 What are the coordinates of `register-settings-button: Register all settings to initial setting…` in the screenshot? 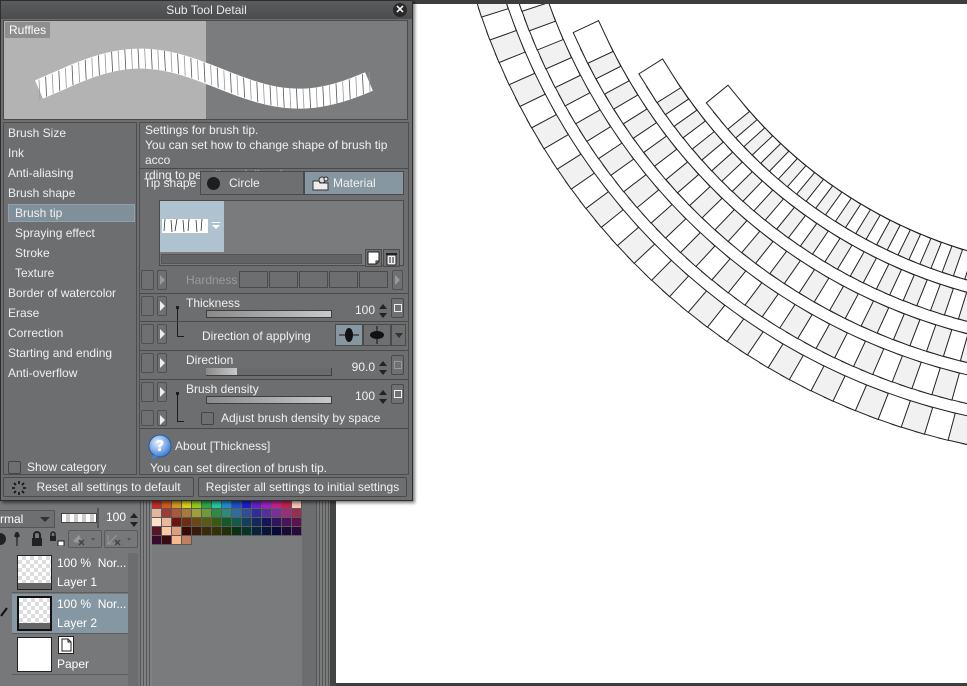 It's located at (302, 487).